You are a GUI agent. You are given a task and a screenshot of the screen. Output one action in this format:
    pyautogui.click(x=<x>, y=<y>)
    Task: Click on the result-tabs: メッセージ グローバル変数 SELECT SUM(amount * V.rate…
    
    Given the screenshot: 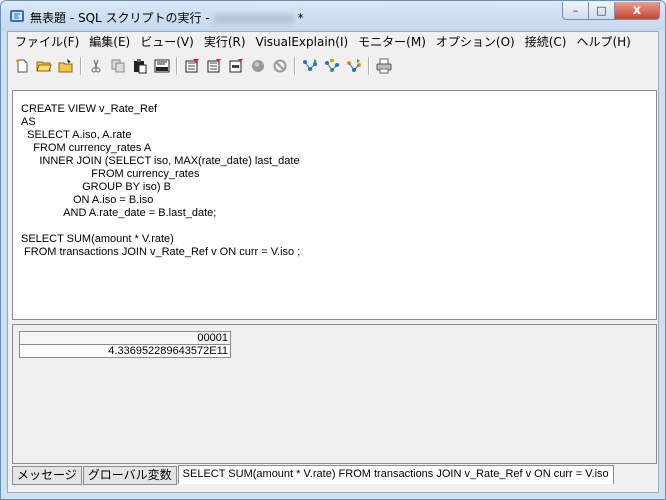 What is the action you would take?
    pyautogui.click(x=334, y=475)
    